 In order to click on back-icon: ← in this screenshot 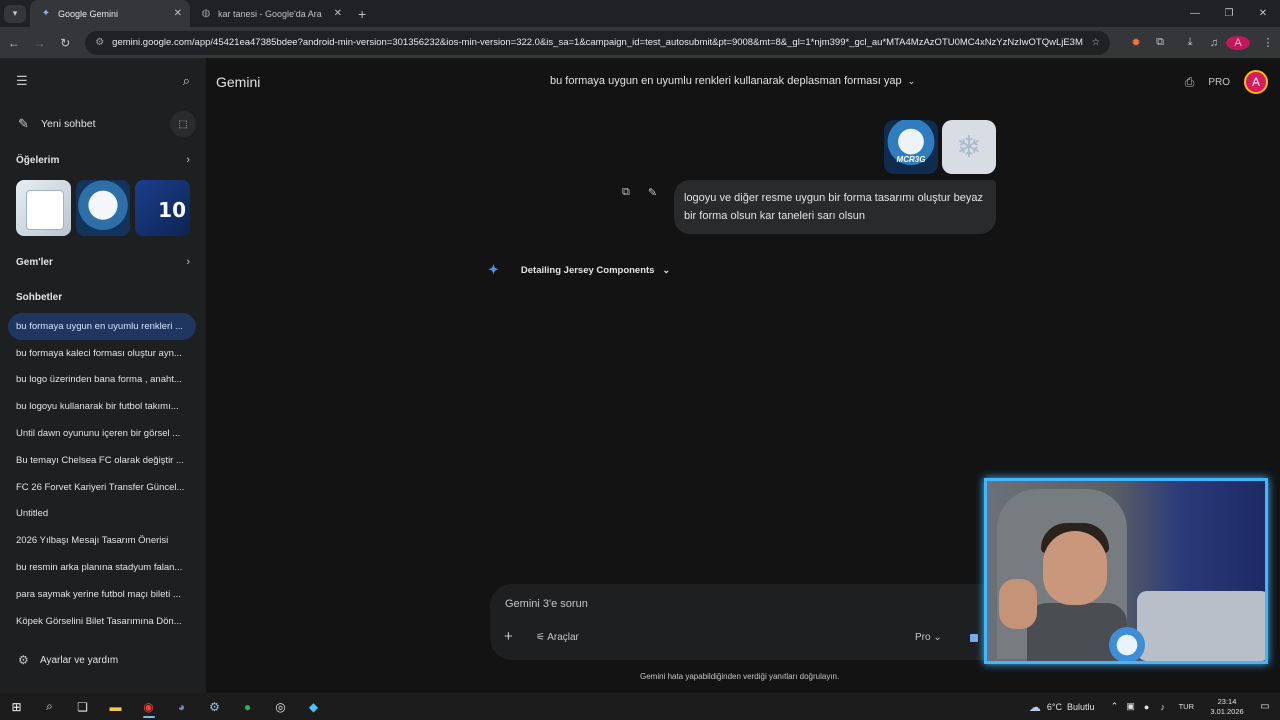, I will do `click(14, 43)`.